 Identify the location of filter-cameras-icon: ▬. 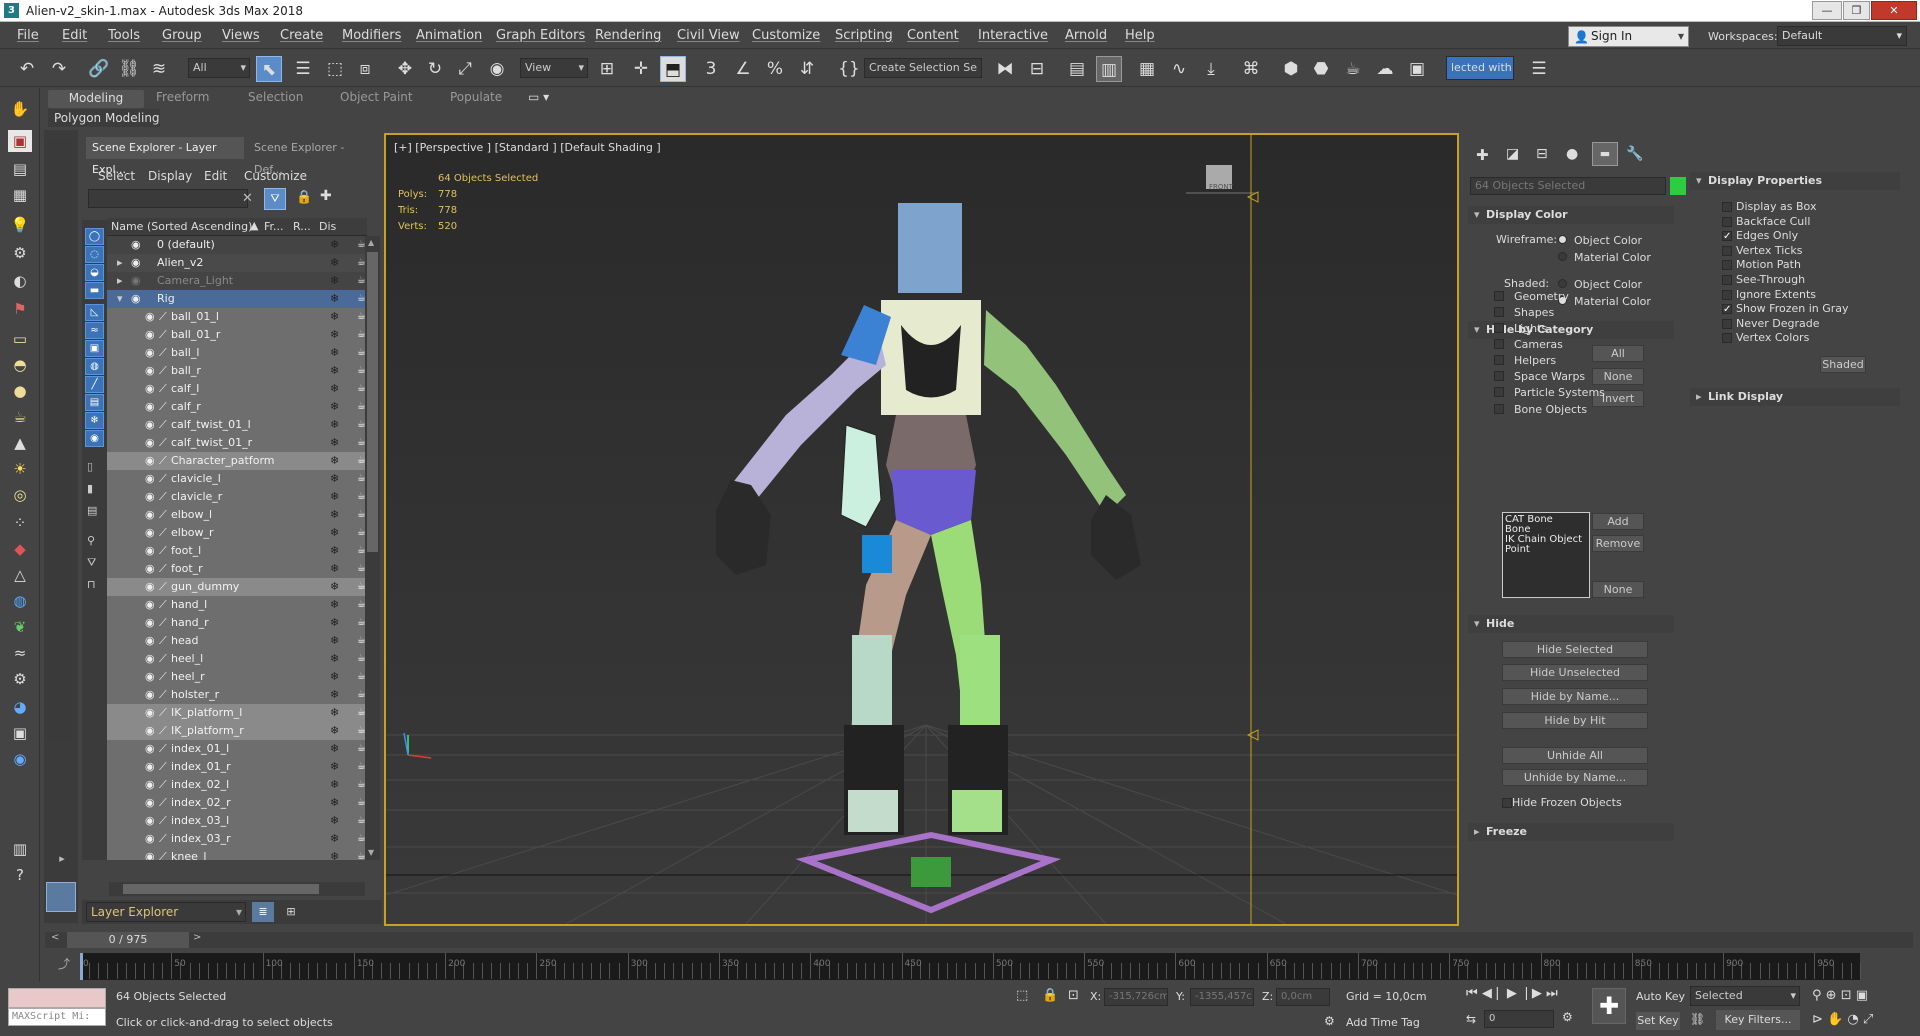
(94, 290).